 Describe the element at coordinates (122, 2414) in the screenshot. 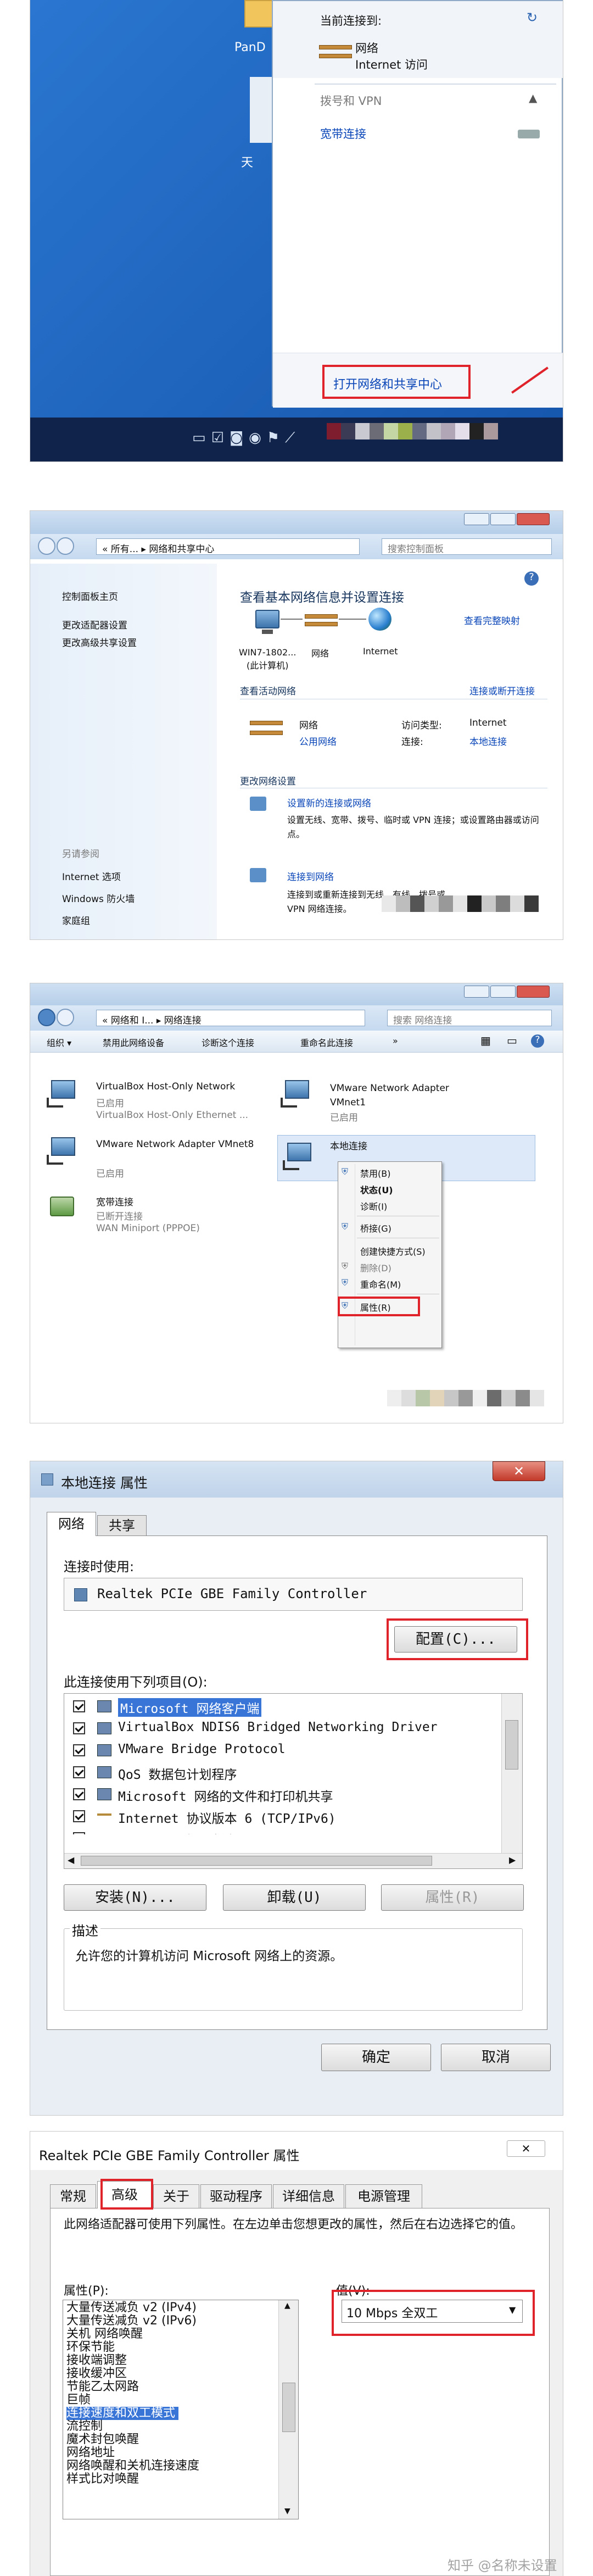

I see `list-item-selected: 连接速度和双工模式` at that location.